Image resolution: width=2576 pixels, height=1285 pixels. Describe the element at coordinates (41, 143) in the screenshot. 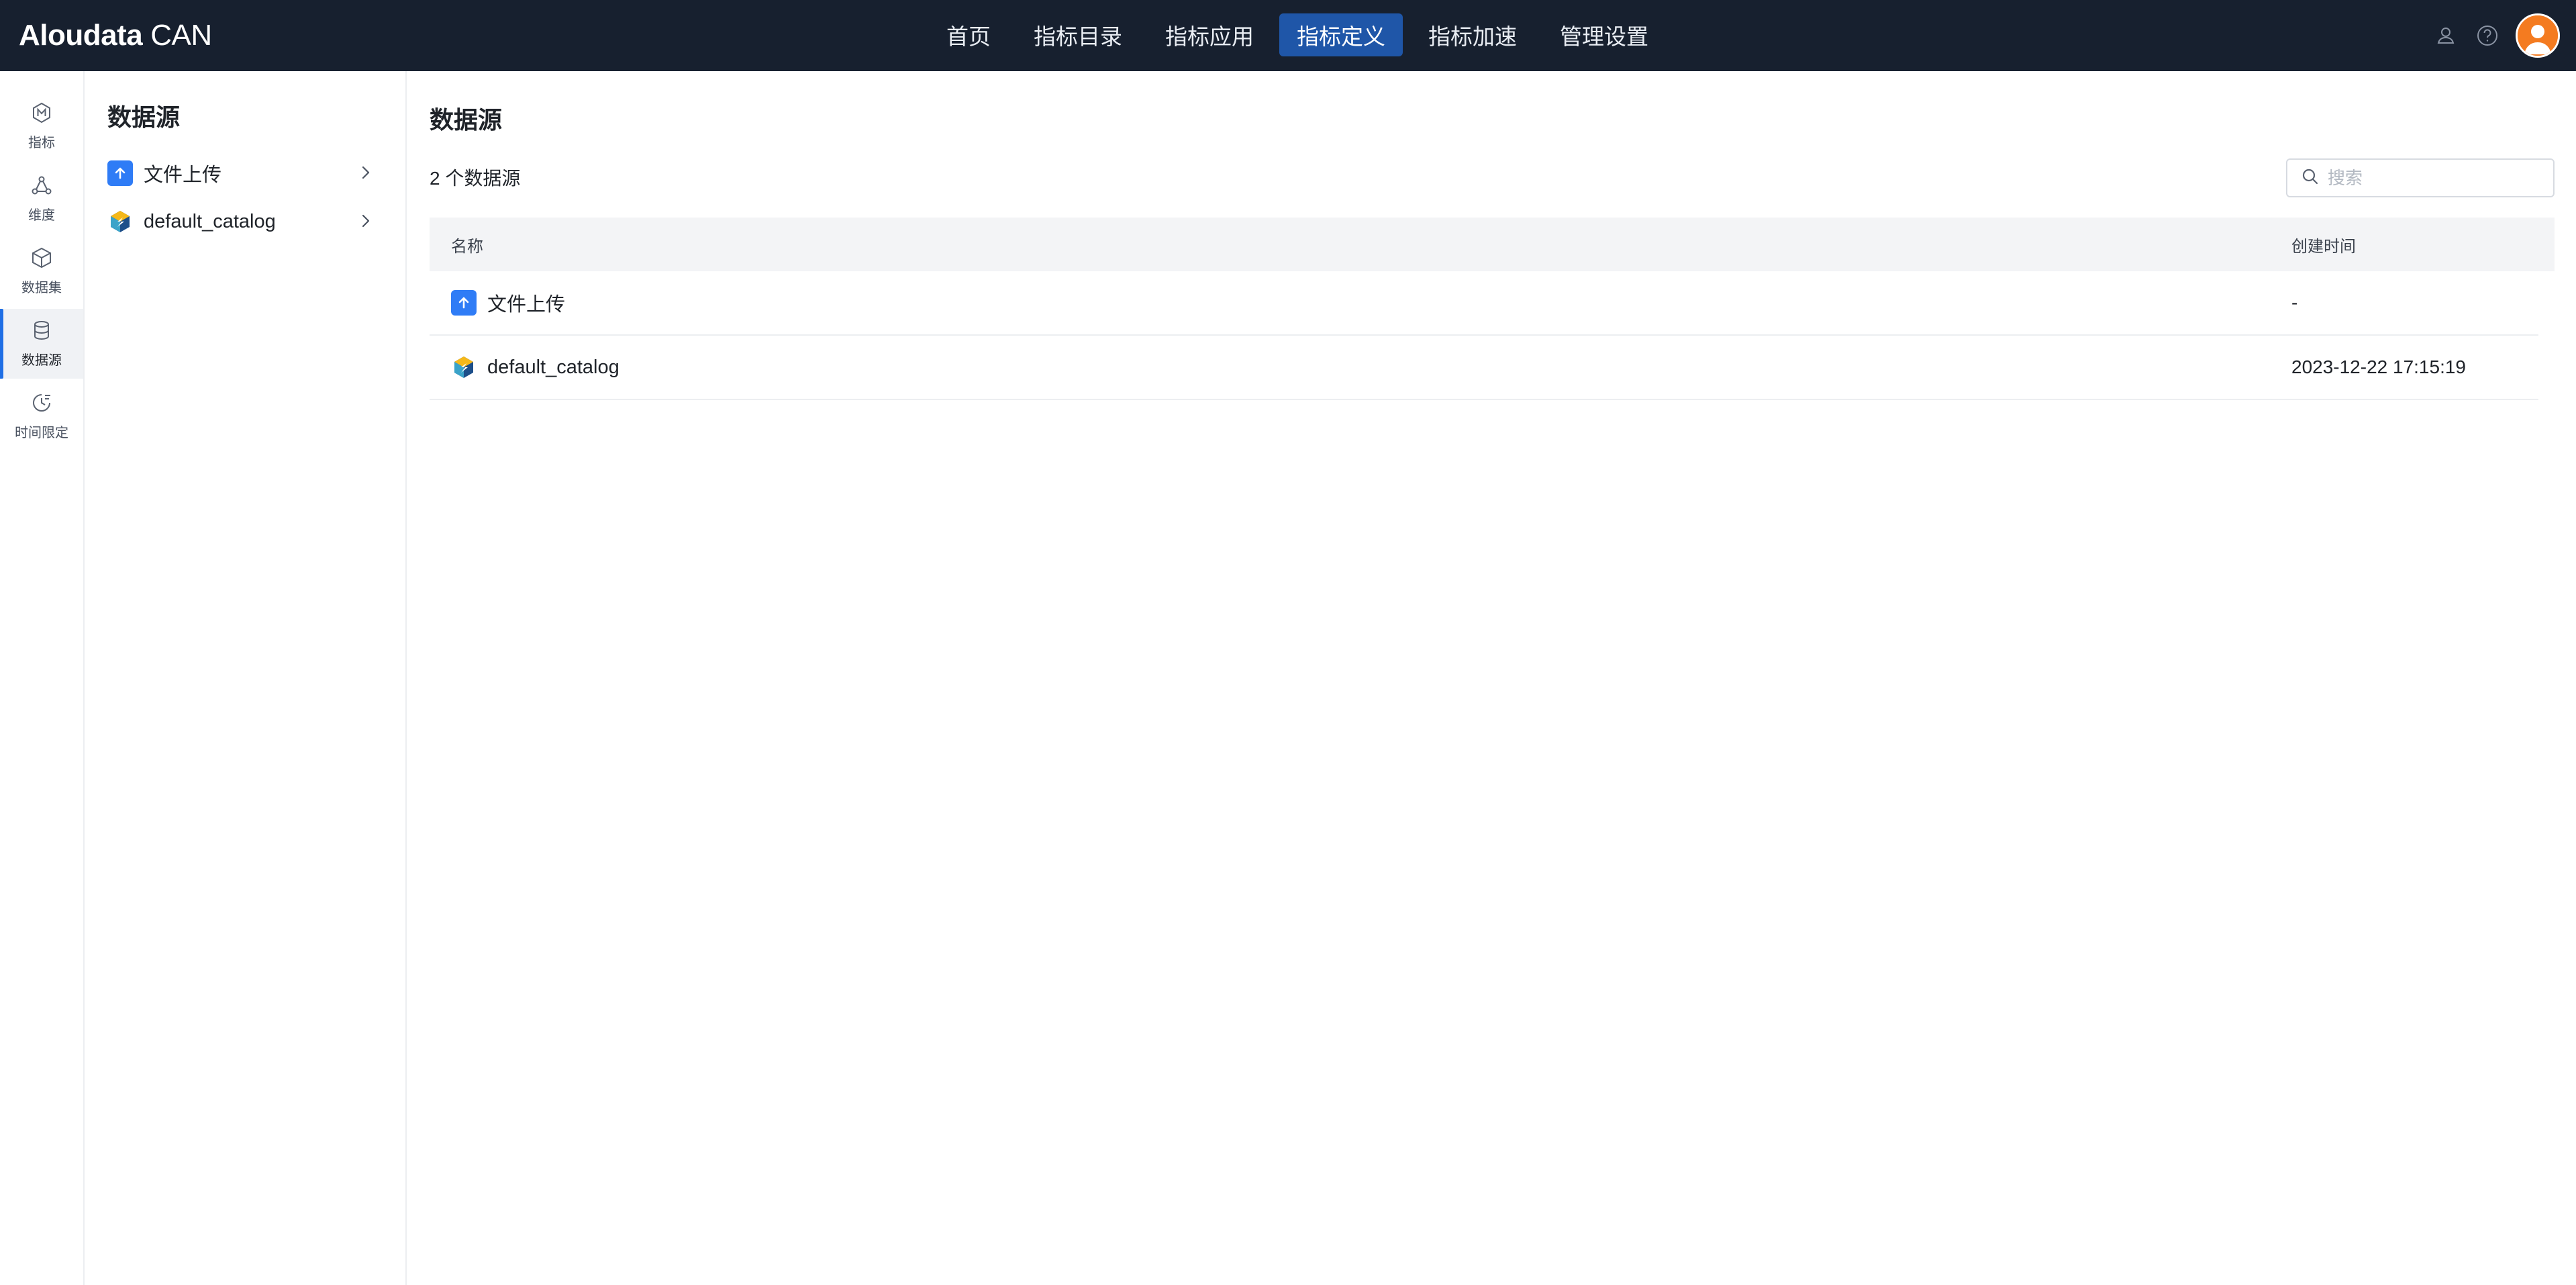

I see `rail-item-label: 指标` at that location.